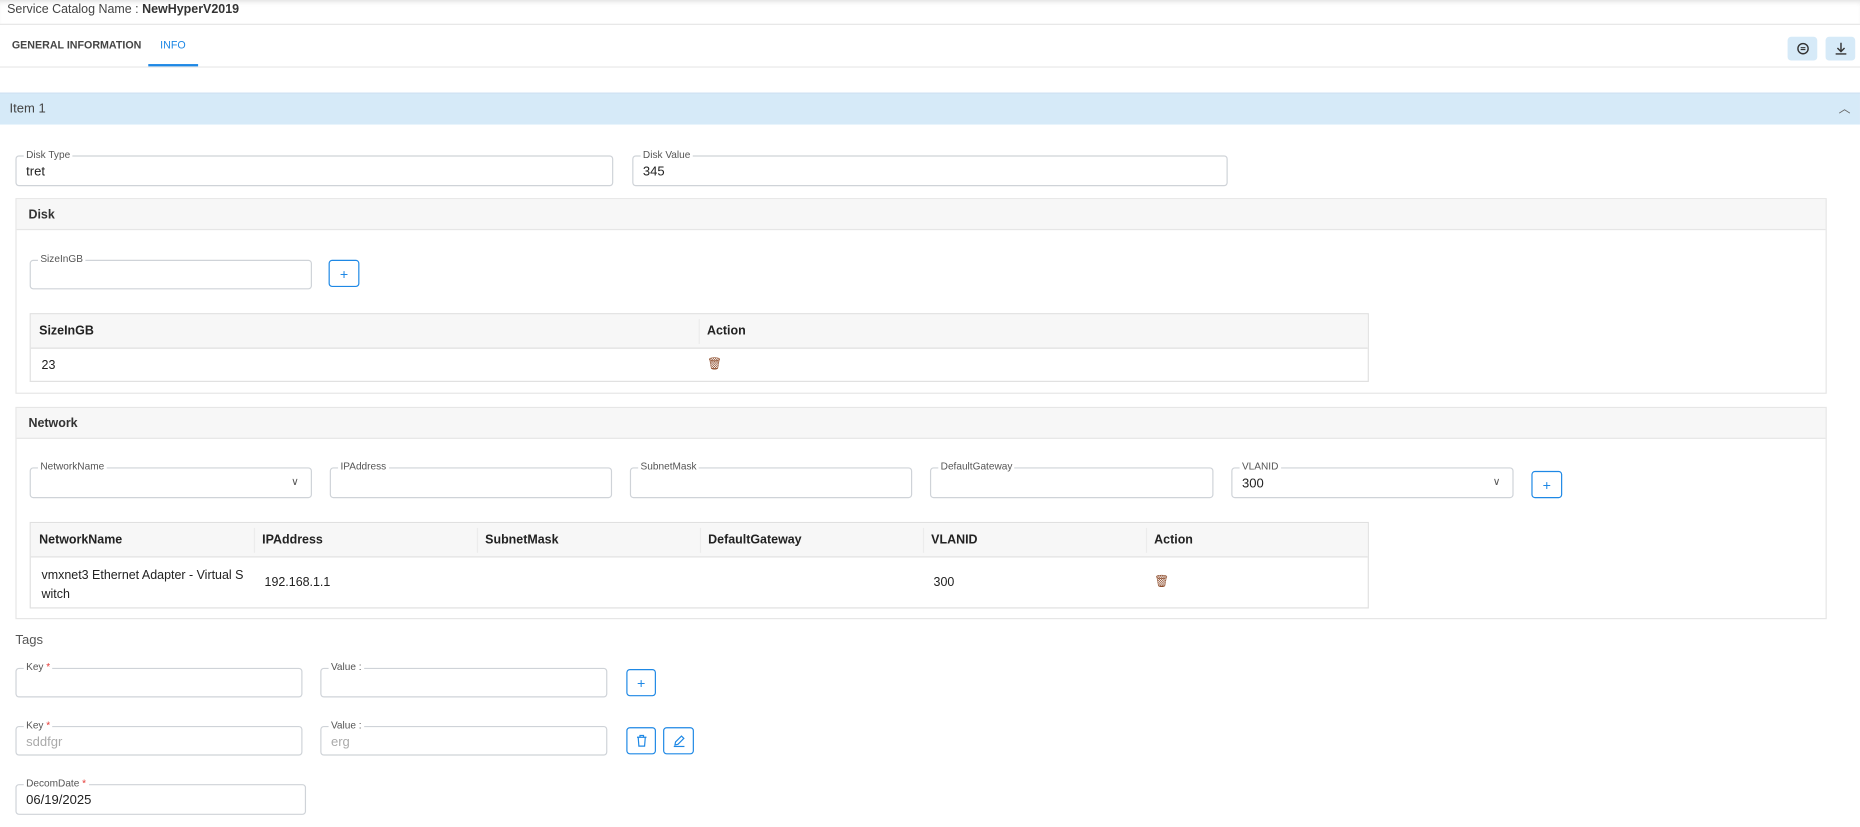  Describe the element at coordinates (44, 742) in the screenshot. I see `tag-key-value: sddfgr` at that location.